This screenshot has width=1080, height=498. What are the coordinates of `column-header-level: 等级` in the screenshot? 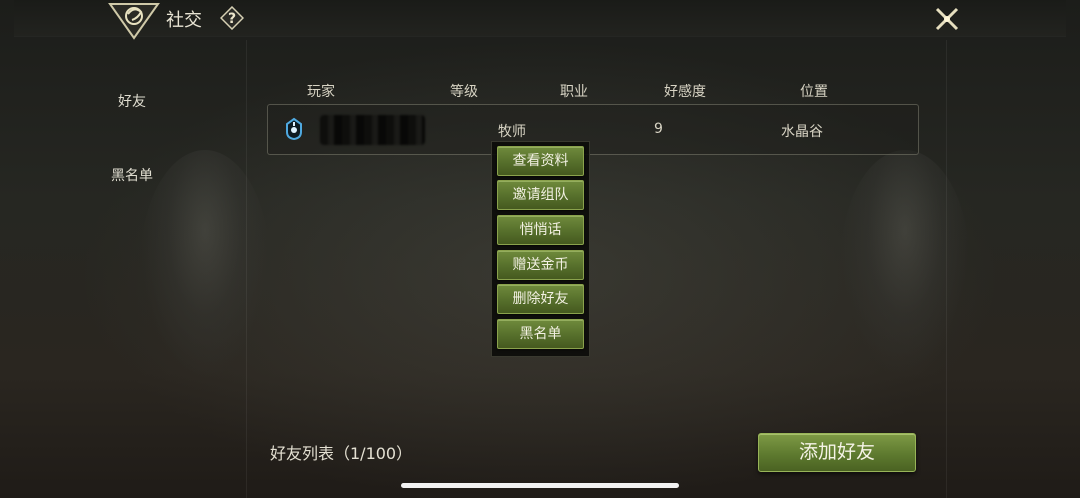 It's located at (464, 92).